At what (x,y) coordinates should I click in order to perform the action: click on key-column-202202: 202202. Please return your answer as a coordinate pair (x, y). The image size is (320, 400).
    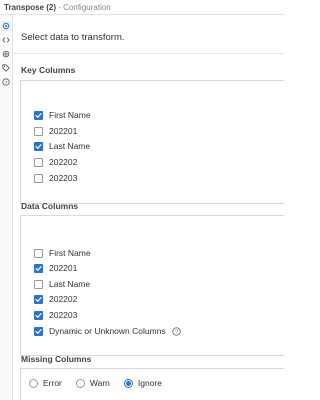
    Looking at the image, I should click on (55, 162).